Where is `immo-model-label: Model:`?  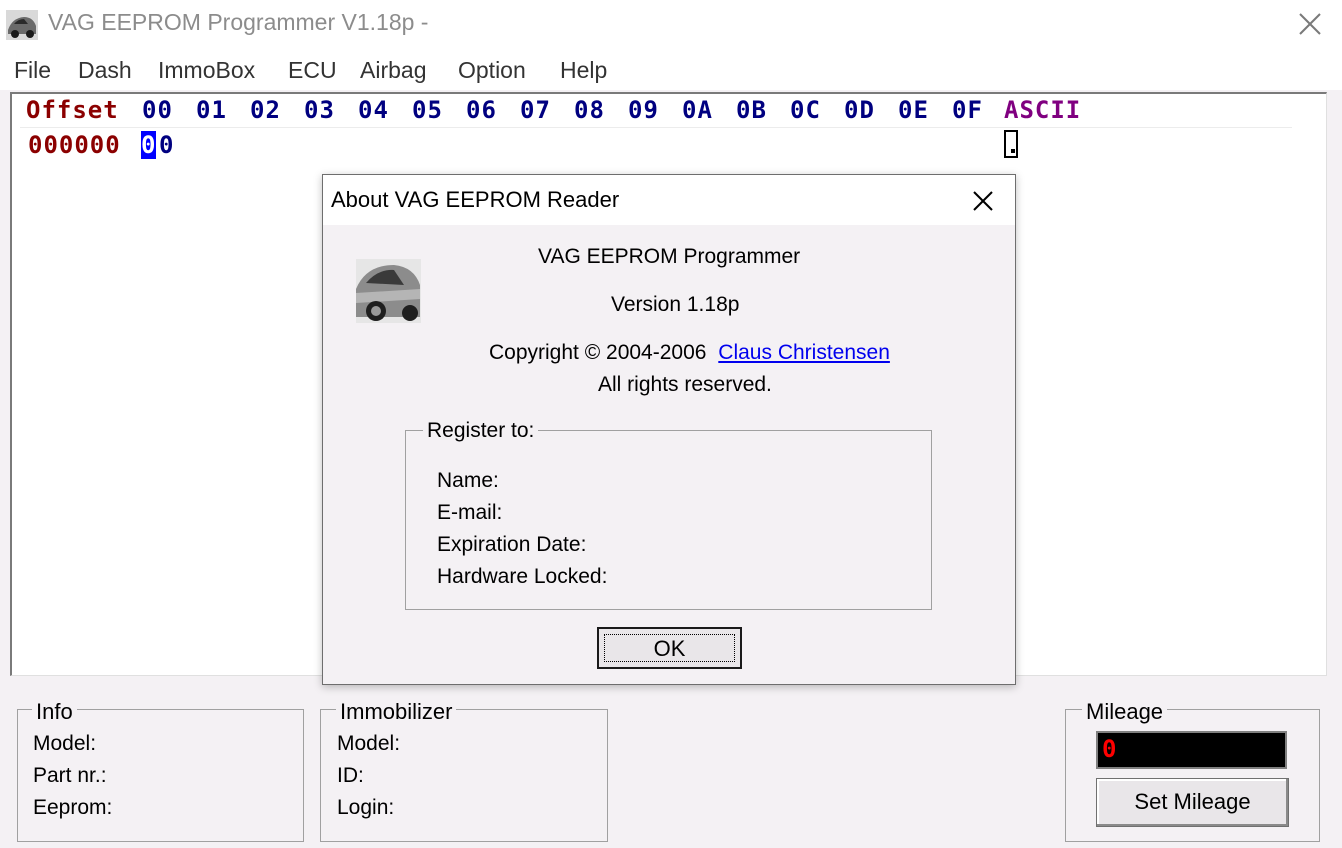 immo-model-label: Model: is located at coordinates (369, 743).